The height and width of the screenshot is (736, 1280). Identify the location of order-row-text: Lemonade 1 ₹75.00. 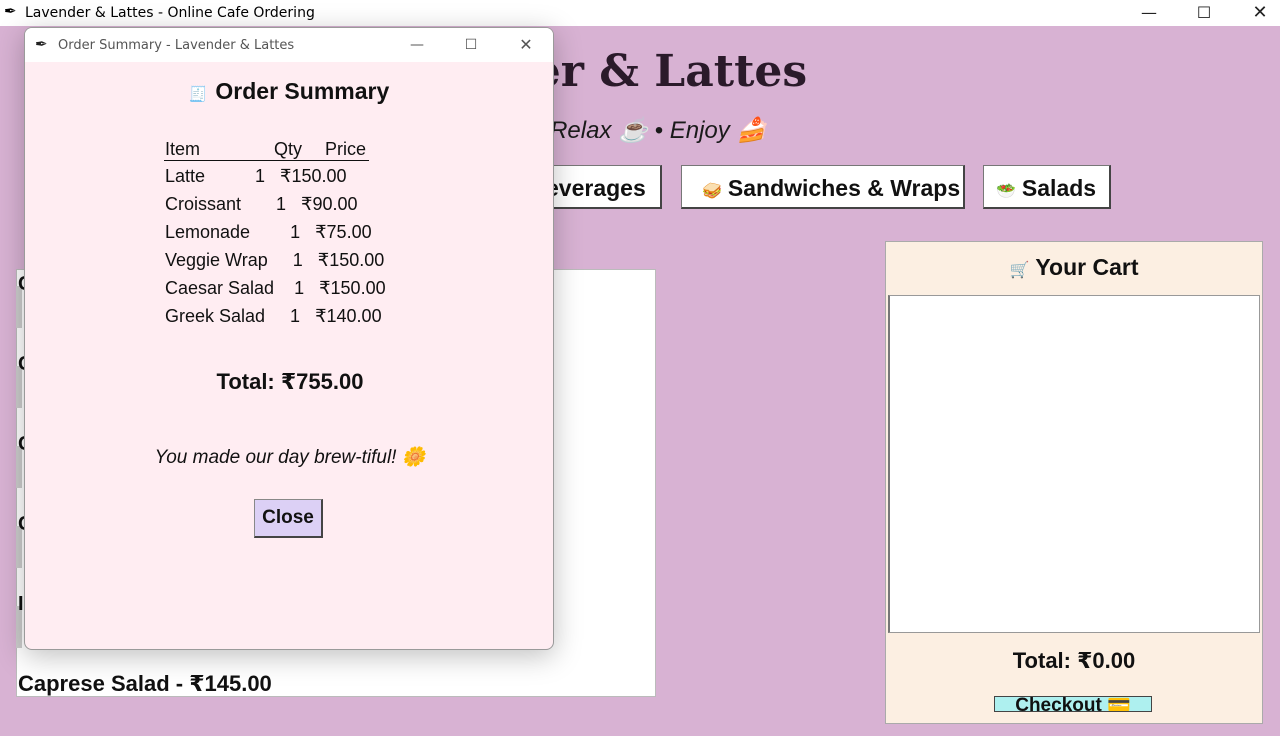
(268, 232).